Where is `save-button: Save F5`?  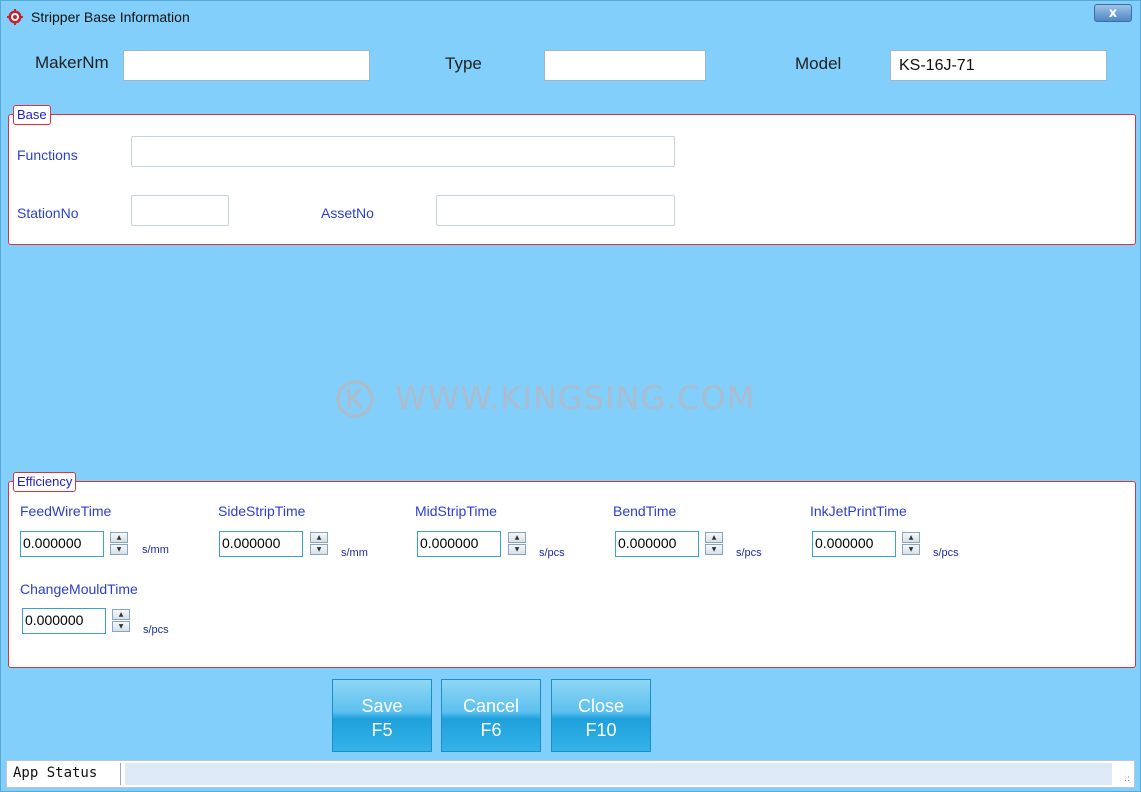 save-button: Save F5 is located at coordinates (382, 715).